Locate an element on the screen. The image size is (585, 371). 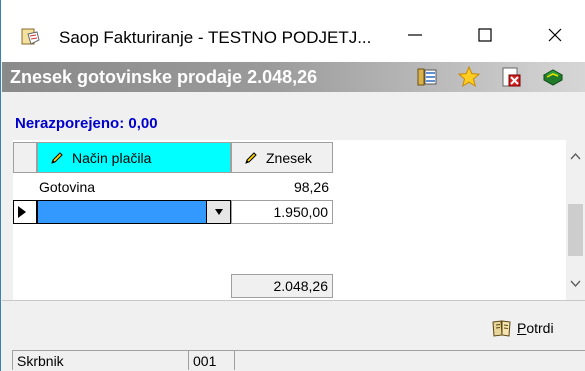
minimize-button is located at coordinates (415, 35).